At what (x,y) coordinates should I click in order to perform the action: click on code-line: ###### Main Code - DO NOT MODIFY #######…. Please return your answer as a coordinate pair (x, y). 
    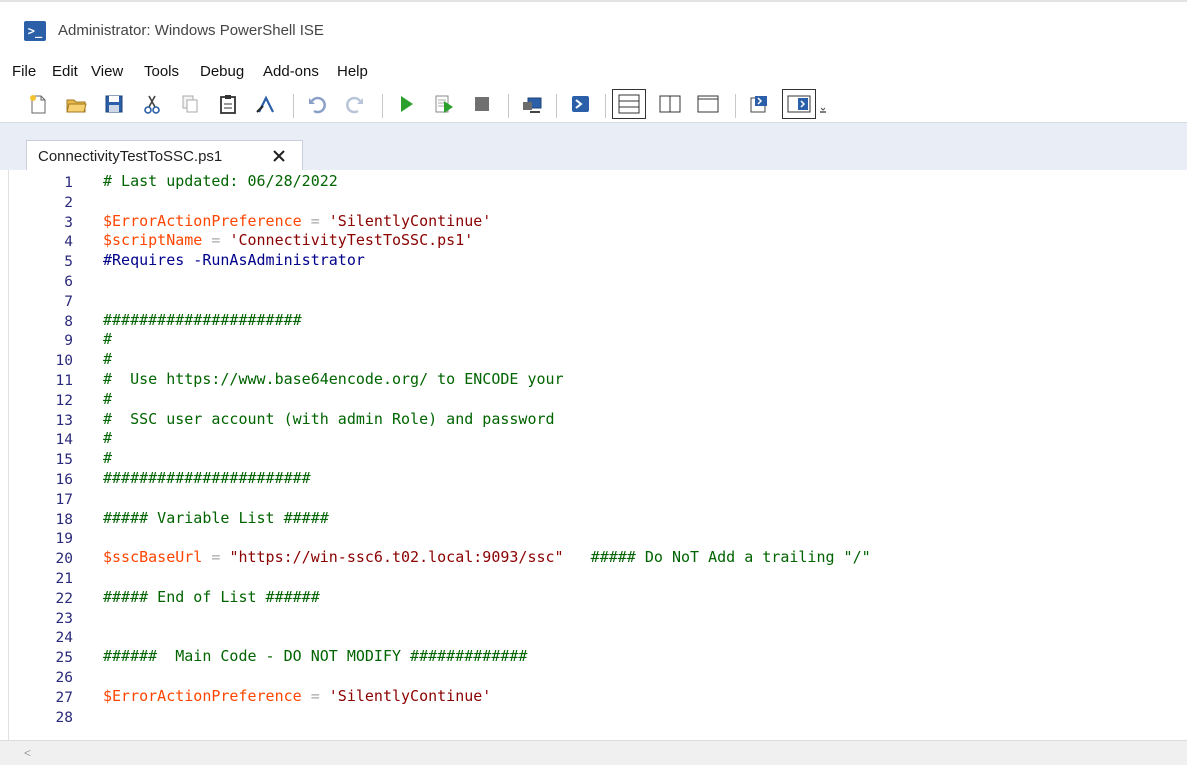
    Looking at the image, I should click on (315, 656).